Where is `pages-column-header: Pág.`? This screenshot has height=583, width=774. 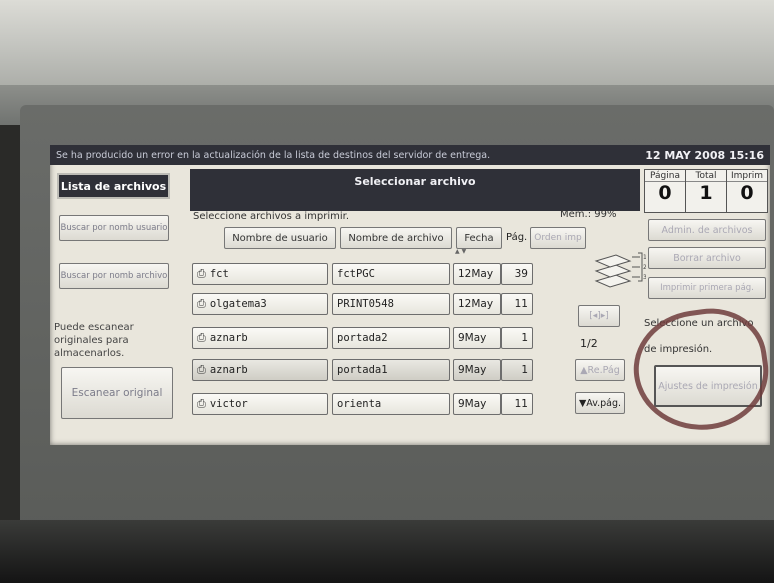 pages-column-header: Pág. is located at coordinates (517, 237).